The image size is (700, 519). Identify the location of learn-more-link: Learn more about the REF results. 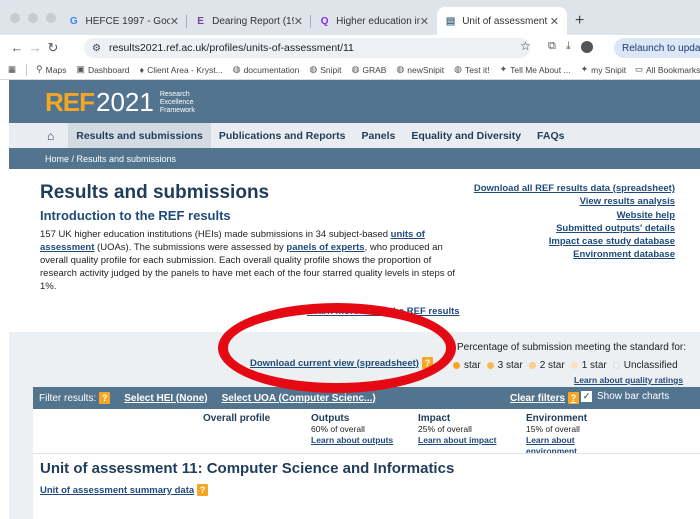
(383, 311).